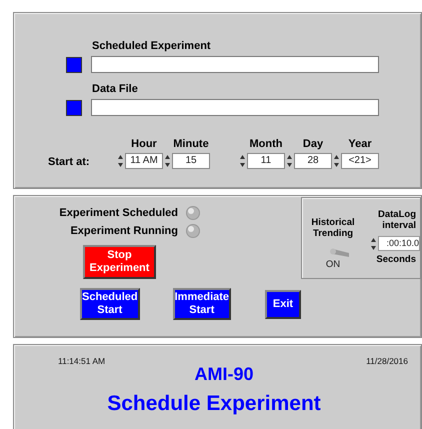  Describe the element at coordinates (266, 161) in the screenshot. I see `numeric-field: 11` at that location.